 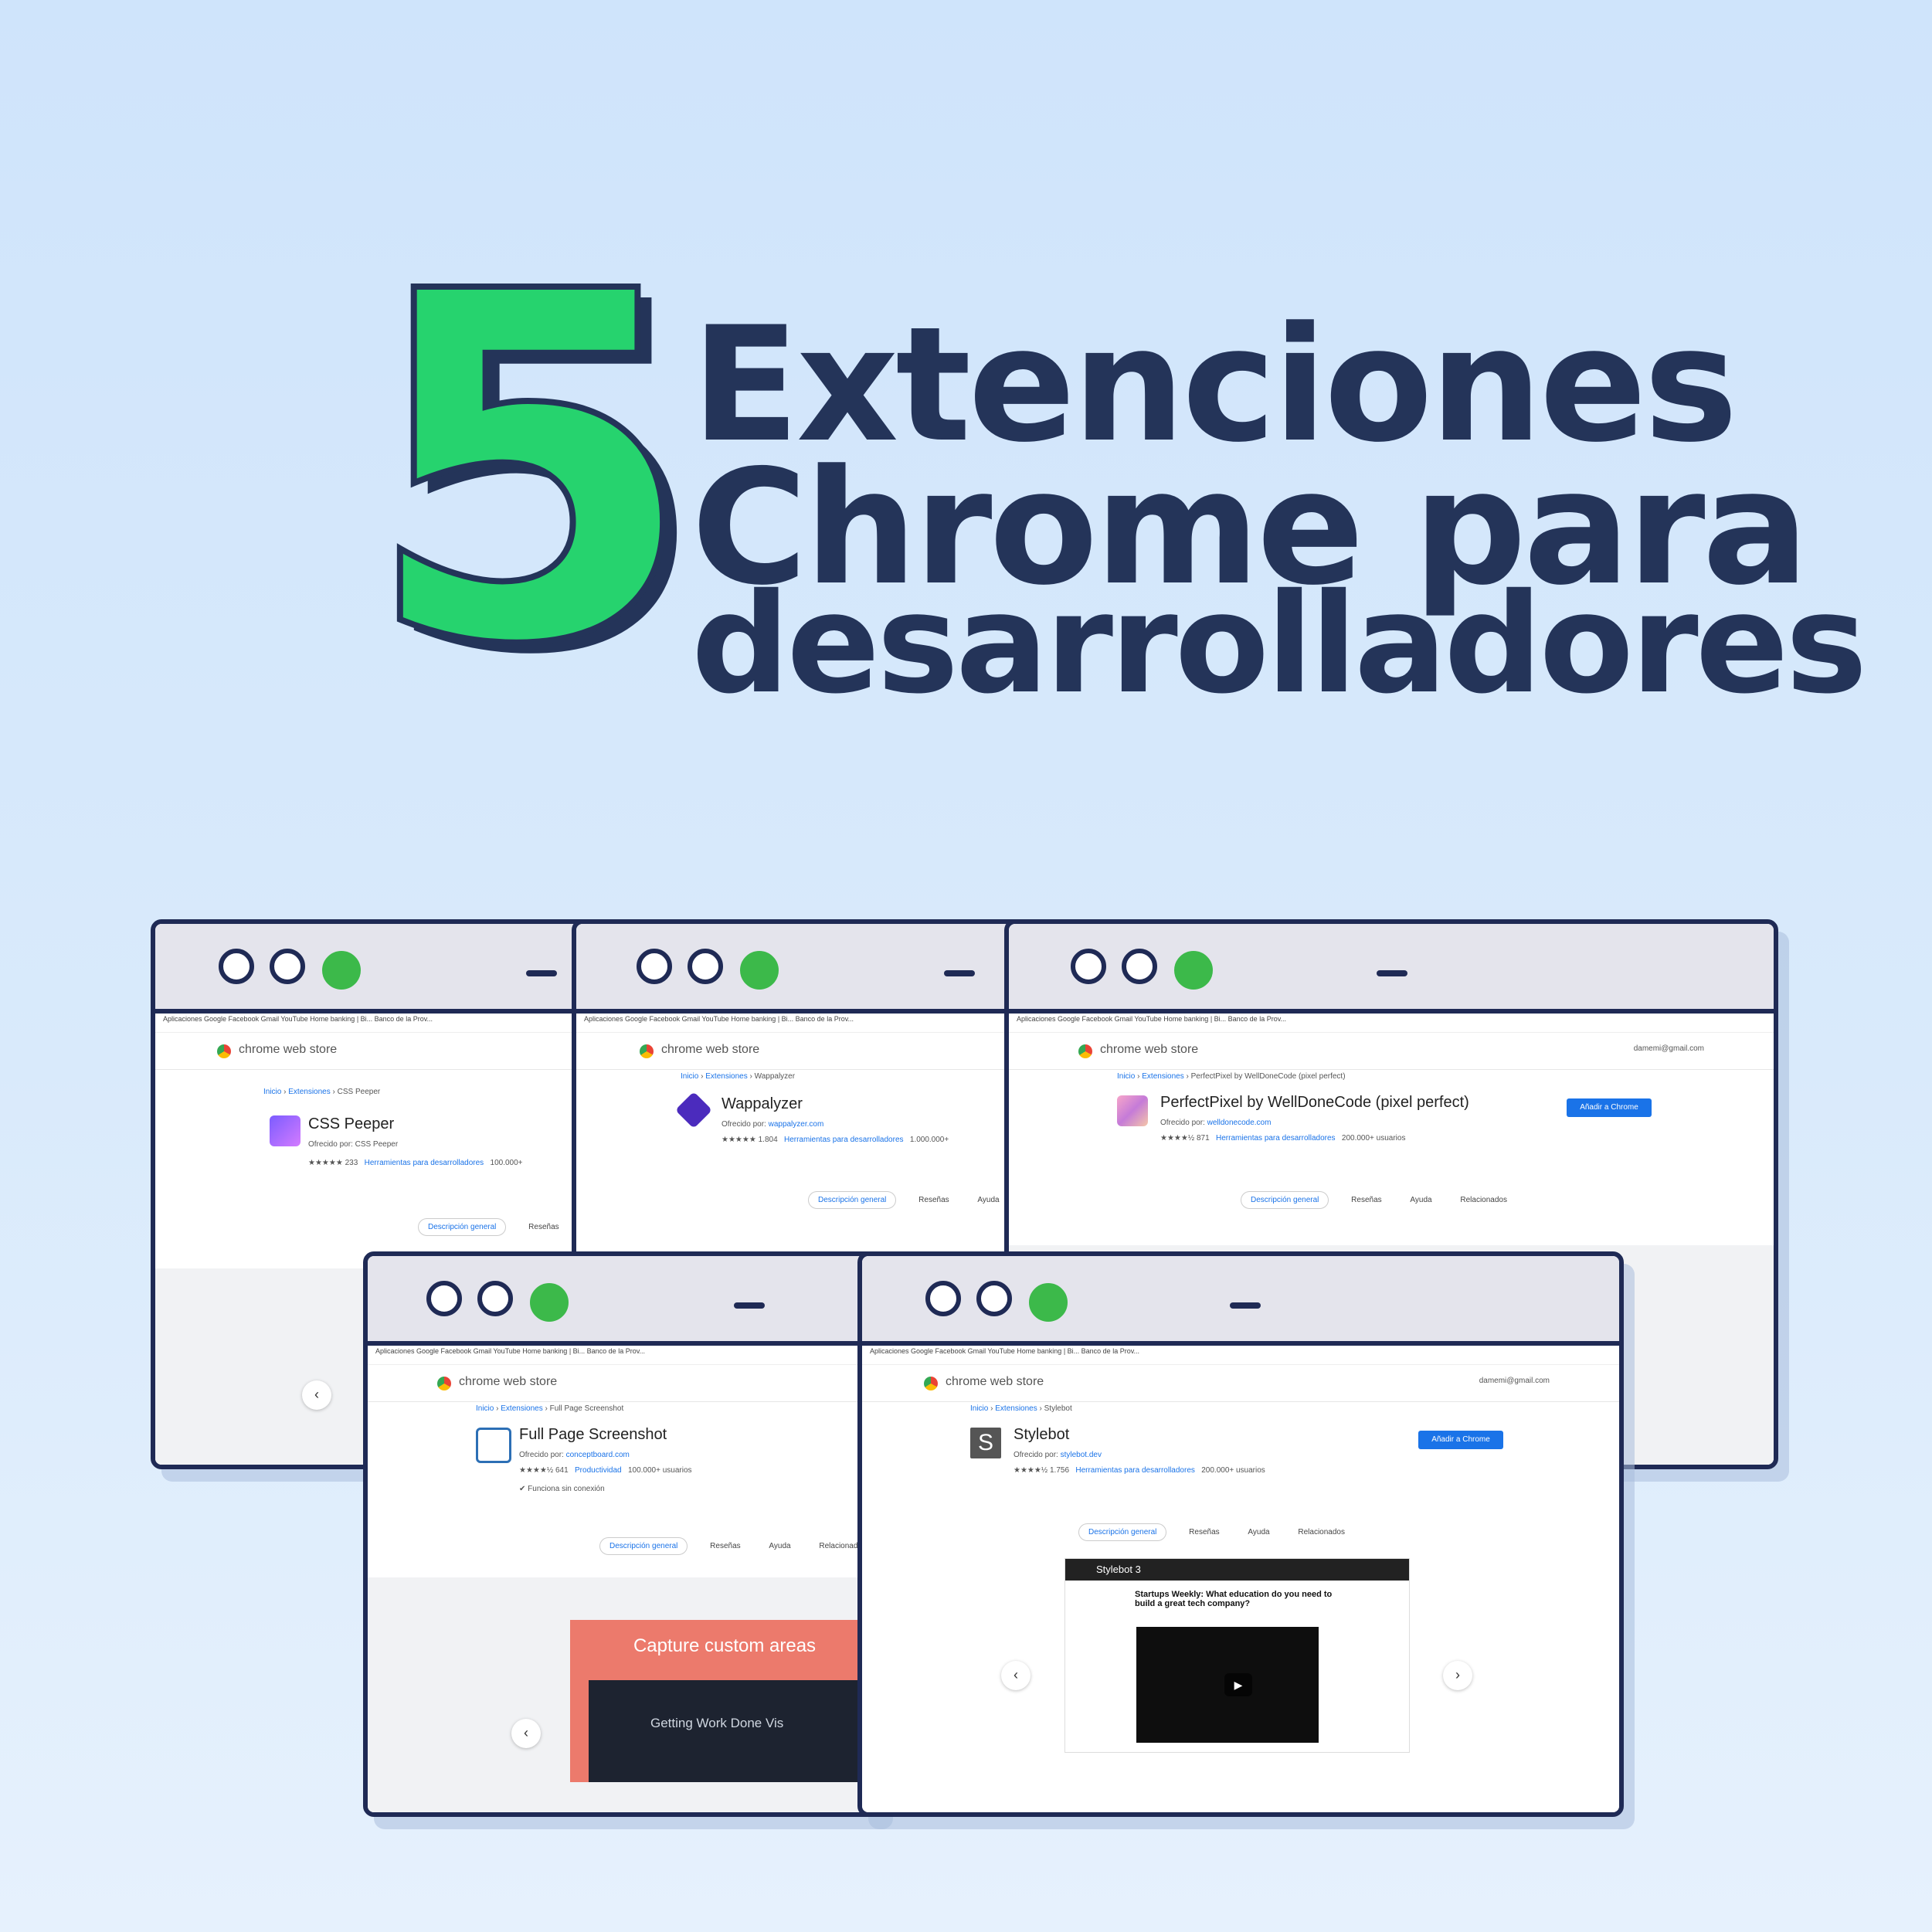 I want to click on offered-by-value: conceptboard.com, so click(x=598, y=1455).